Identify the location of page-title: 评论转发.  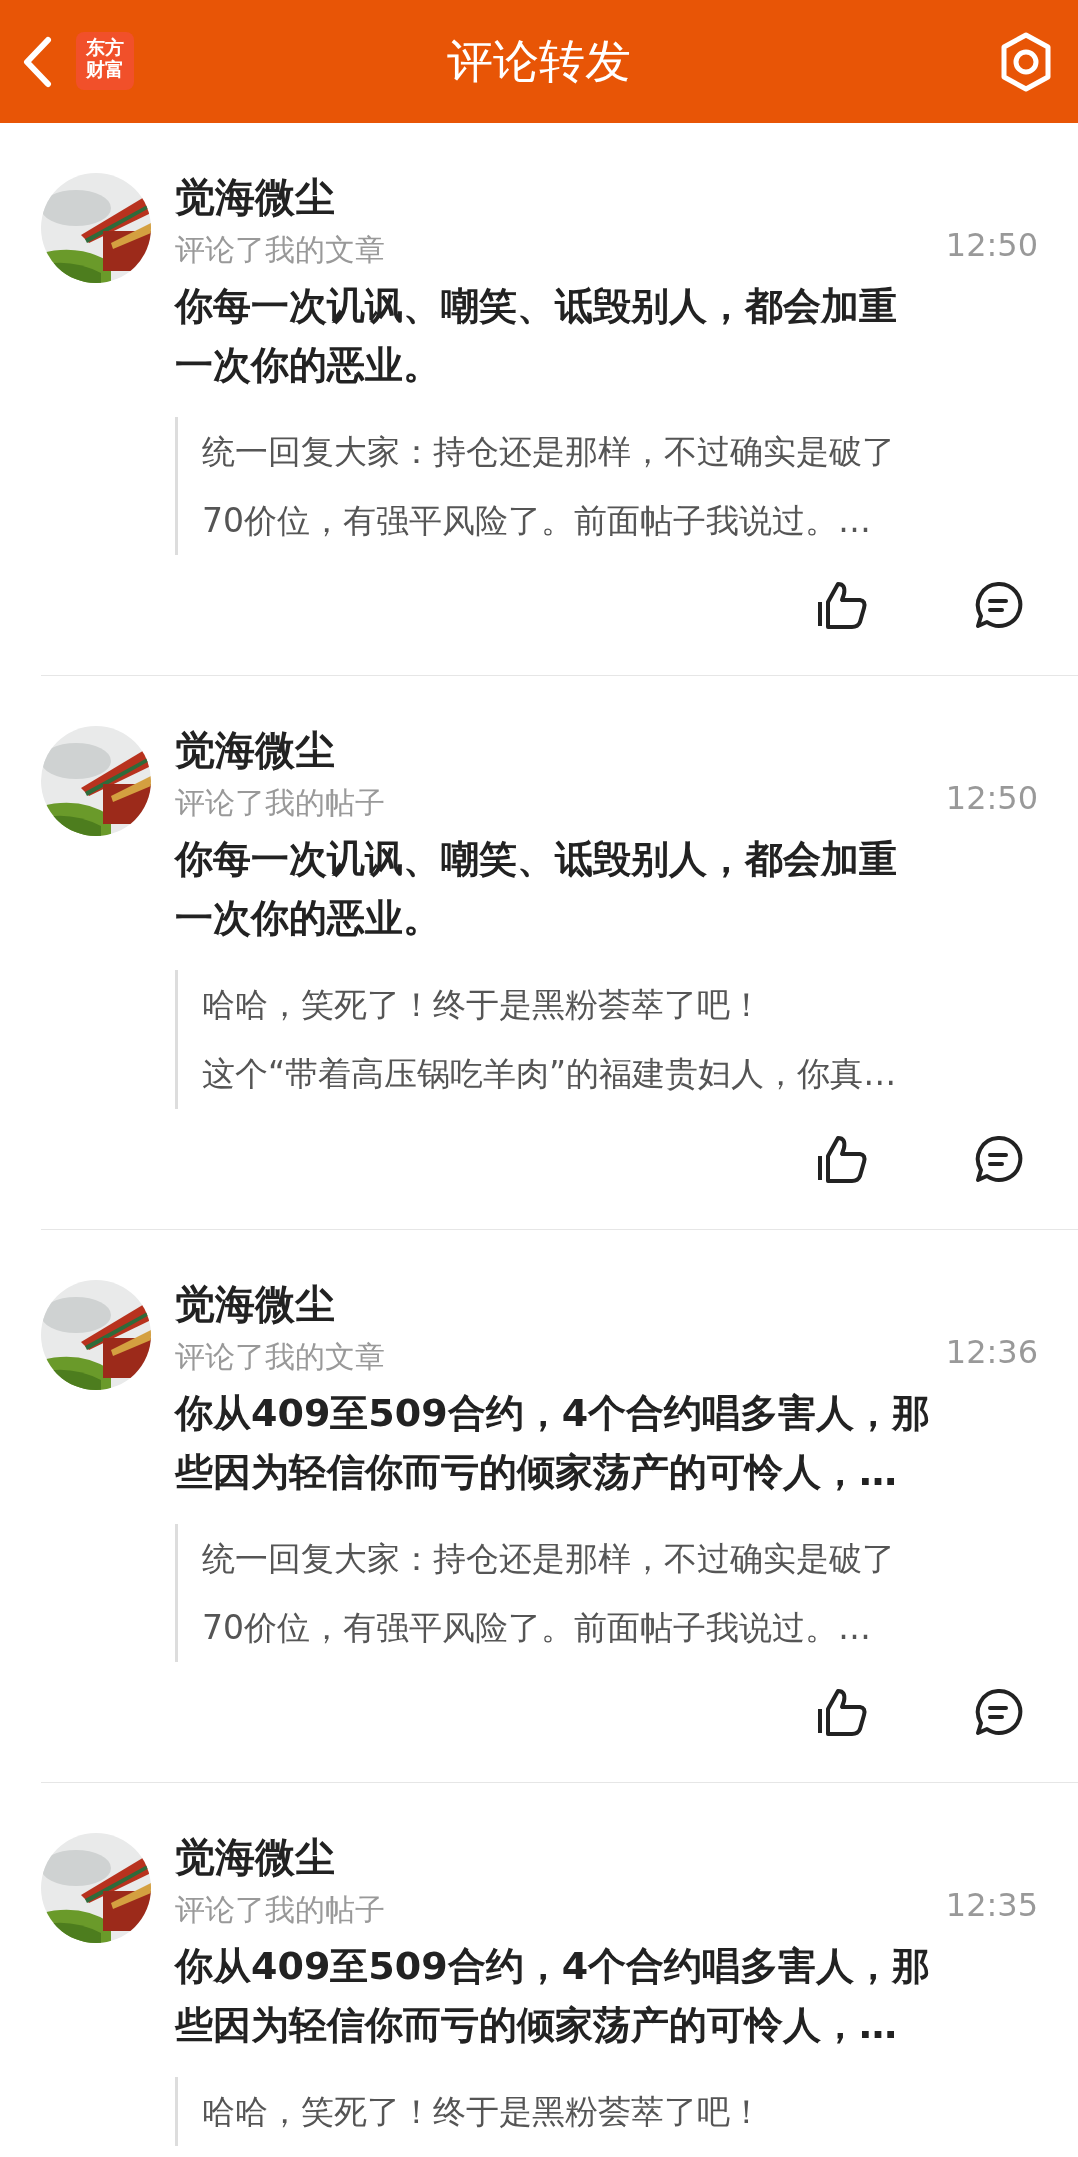
(539, 61).